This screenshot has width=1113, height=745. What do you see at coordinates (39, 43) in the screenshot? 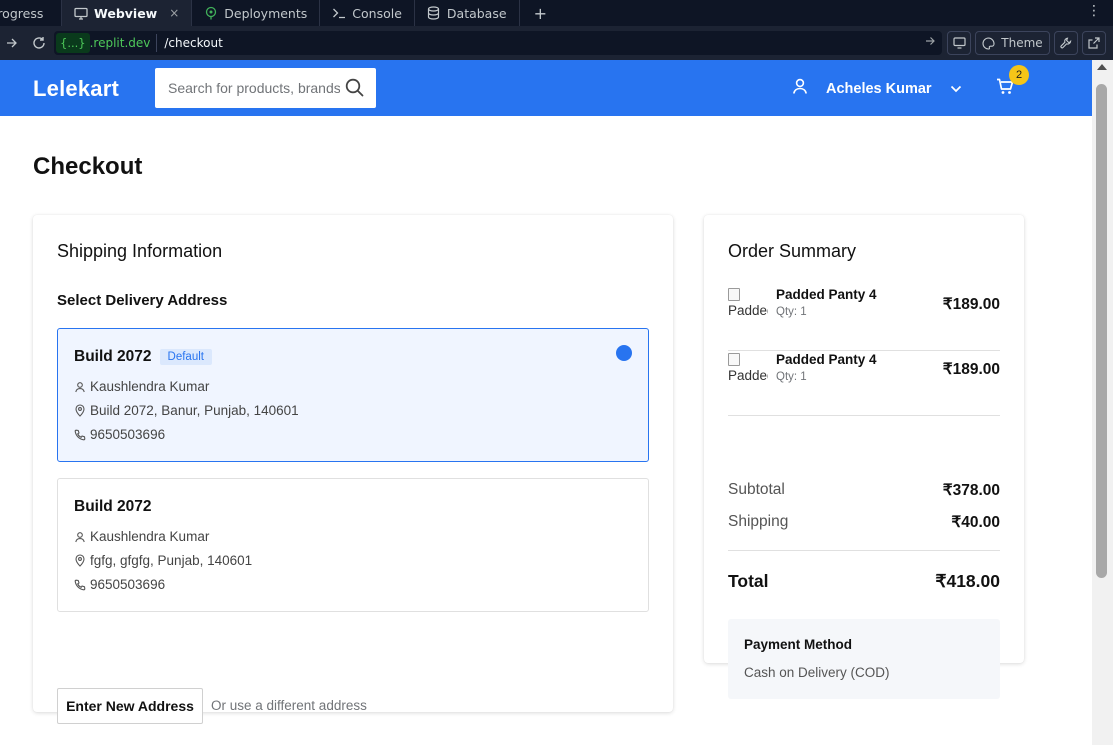
I see `reload-icon` at bounding box center [39, 43].